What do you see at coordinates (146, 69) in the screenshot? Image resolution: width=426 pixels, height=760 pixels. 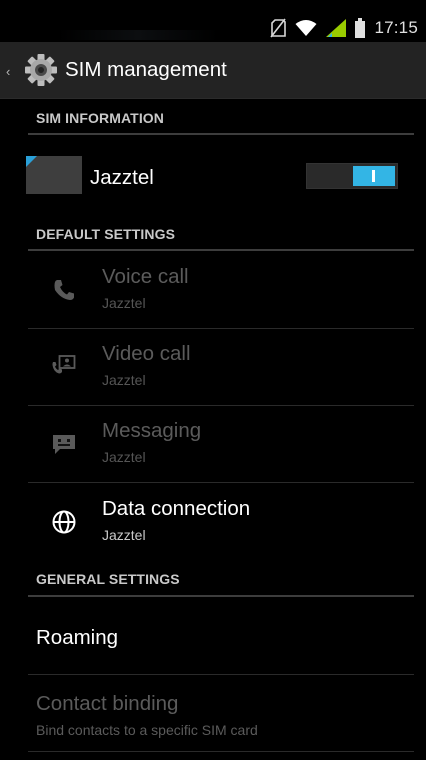 I see `page-title: SIM management` at bounding box center [146, 69].